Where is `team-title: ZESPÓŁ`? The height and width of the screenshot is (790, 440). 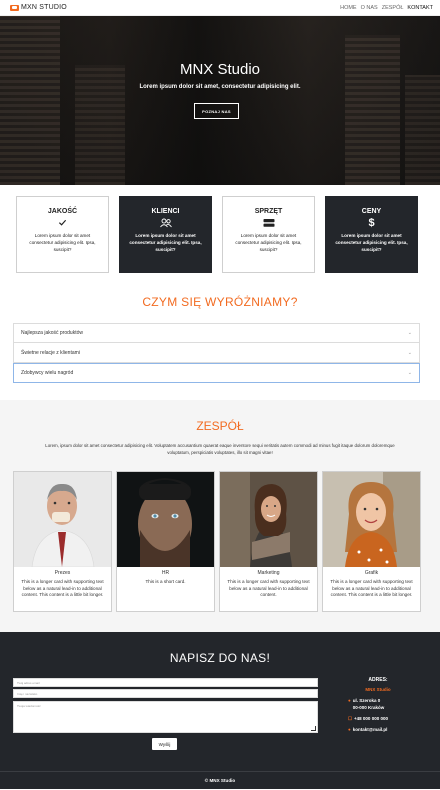
team-title: ZESPÓŁ is located at coordinates (220, 426).